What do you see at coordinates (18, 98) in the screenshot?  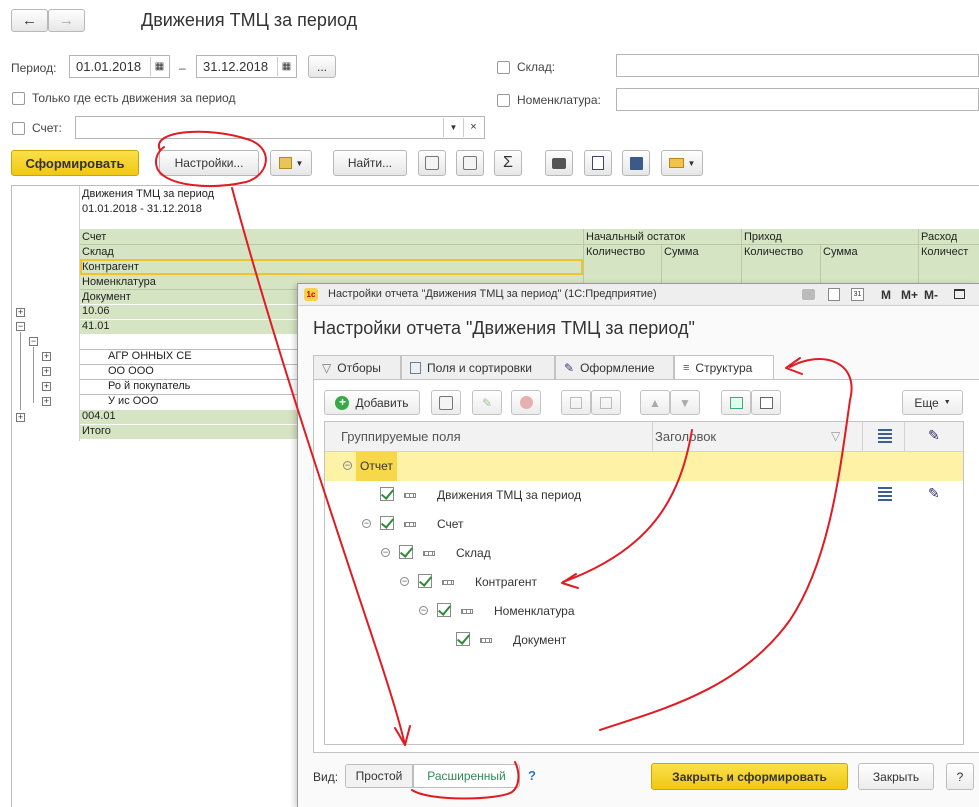 I see `only-movements-checkbox` at bounding box center [18, 98].